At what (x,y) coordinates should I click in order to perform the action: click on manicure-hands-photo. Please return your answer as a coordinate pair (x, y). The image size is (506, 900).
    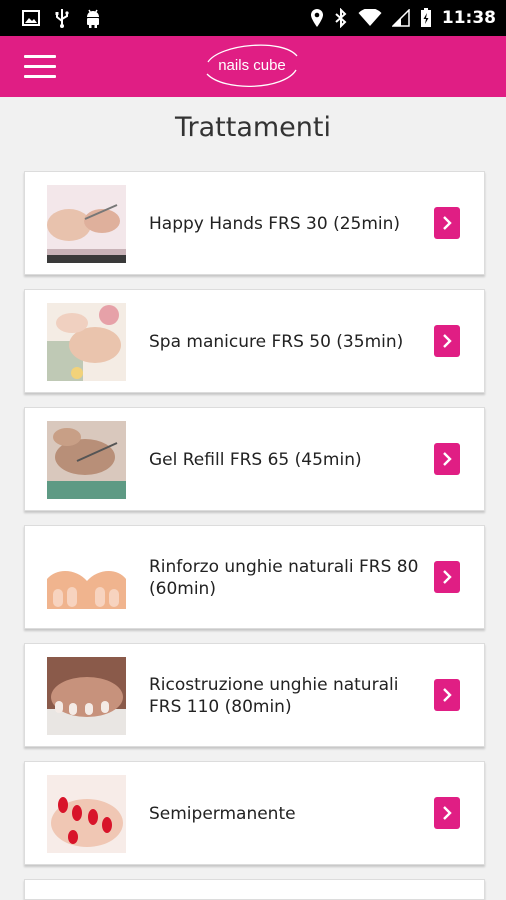
    Looking at the image, I should click on (86, 224).